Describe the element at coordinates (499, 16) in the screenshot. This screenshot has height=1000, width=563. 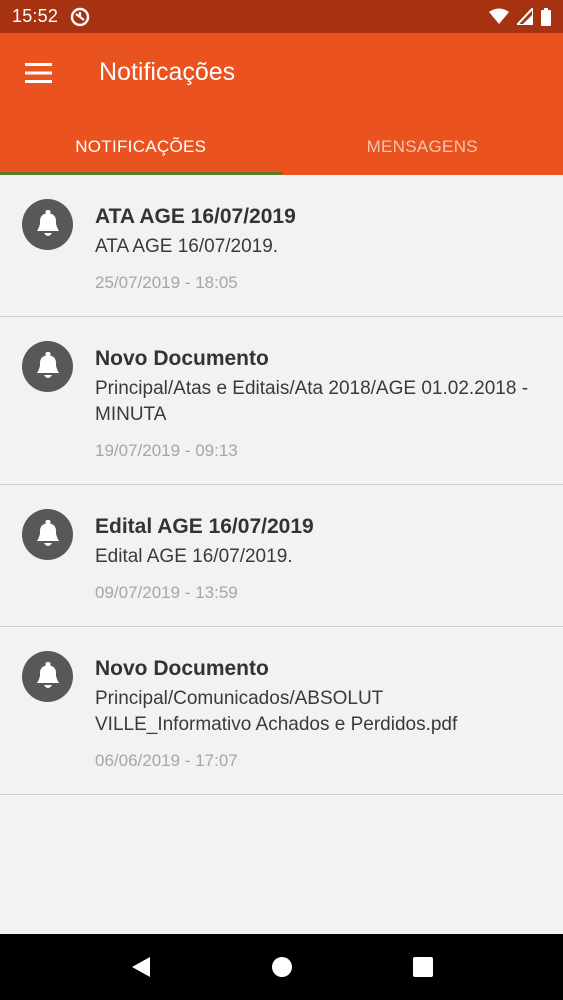
I see `wifi-icon` at that location.